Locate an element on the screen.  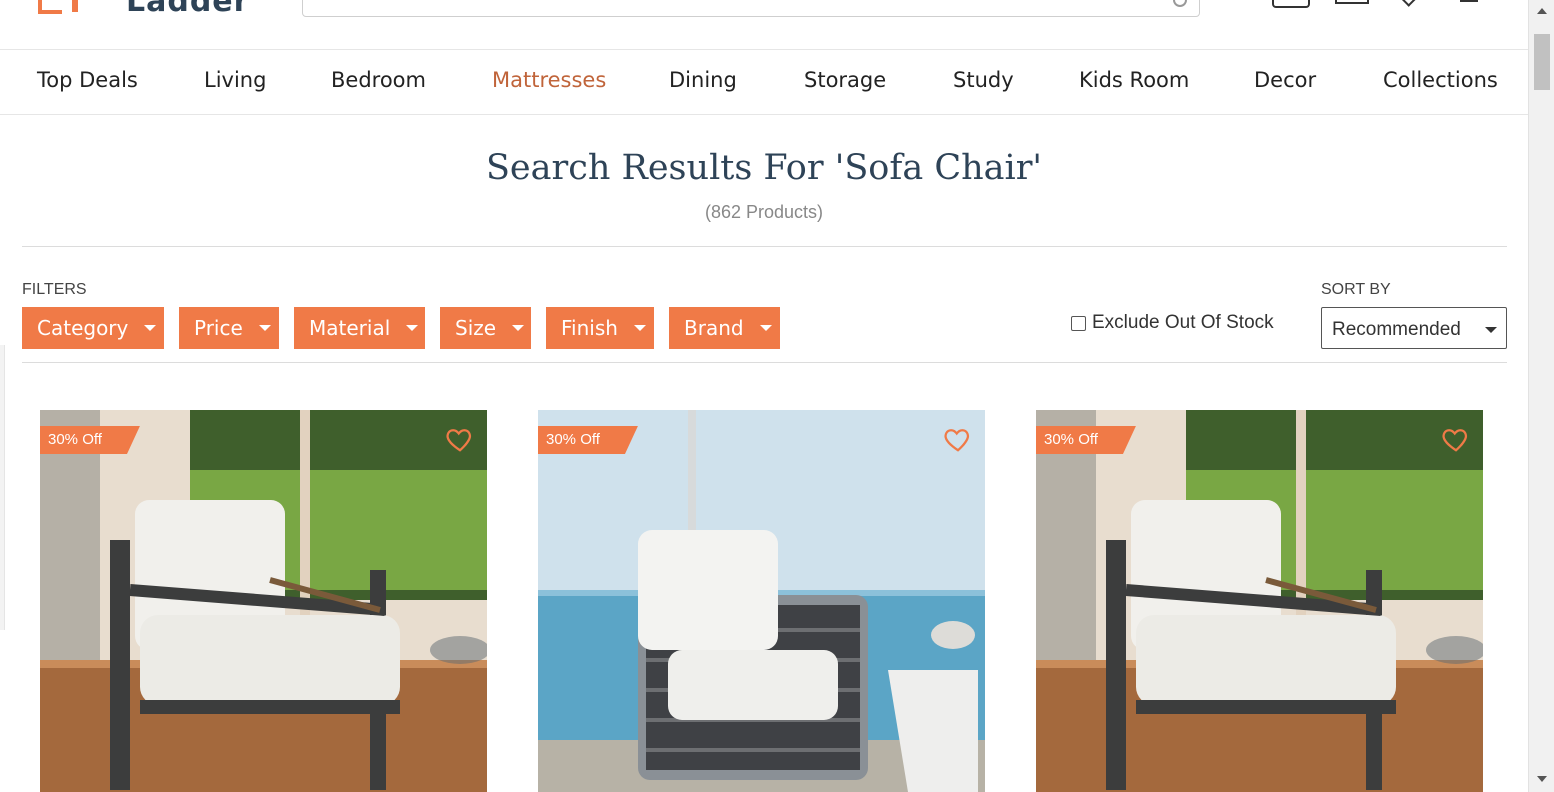
filter-label: Category is located at coordinates (83, 328).